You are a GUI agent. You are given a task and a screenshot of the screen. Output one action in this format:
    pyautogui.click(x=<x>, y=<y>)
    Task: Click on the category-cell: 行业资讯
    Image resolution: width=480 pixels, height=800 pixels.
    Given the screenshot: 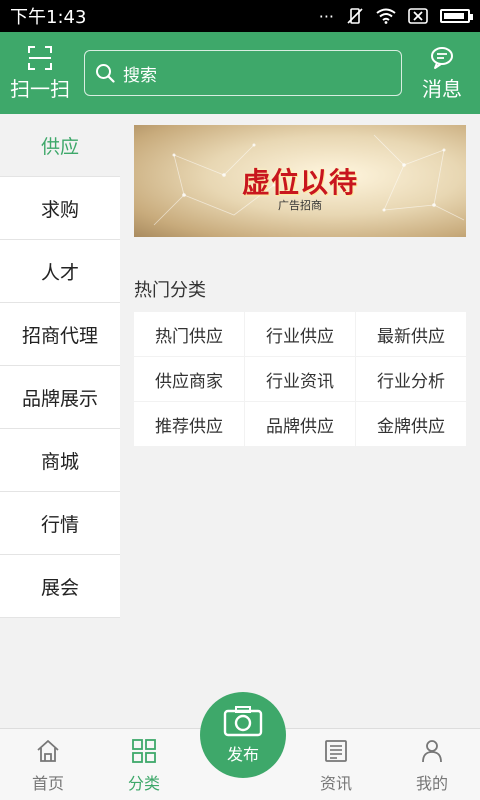 What is the action you would take?
    pyautogui.click(x=300, y=379)
    